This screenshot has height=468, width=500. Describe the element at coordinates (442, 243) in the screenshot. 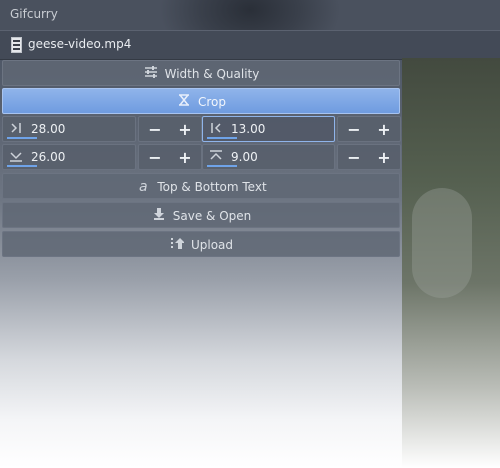

I see `preview-subject` at that location.